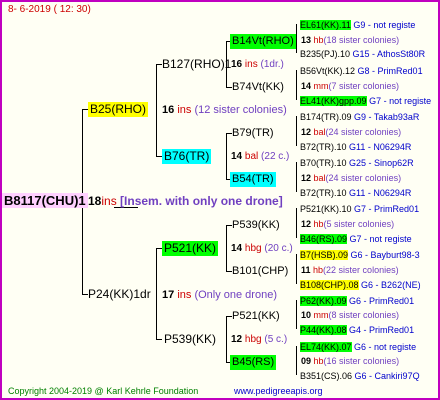  Describe the element at coordinates (253, 133) in the screenshot. I see `g3-queen-3: B79(TR)` at that location.